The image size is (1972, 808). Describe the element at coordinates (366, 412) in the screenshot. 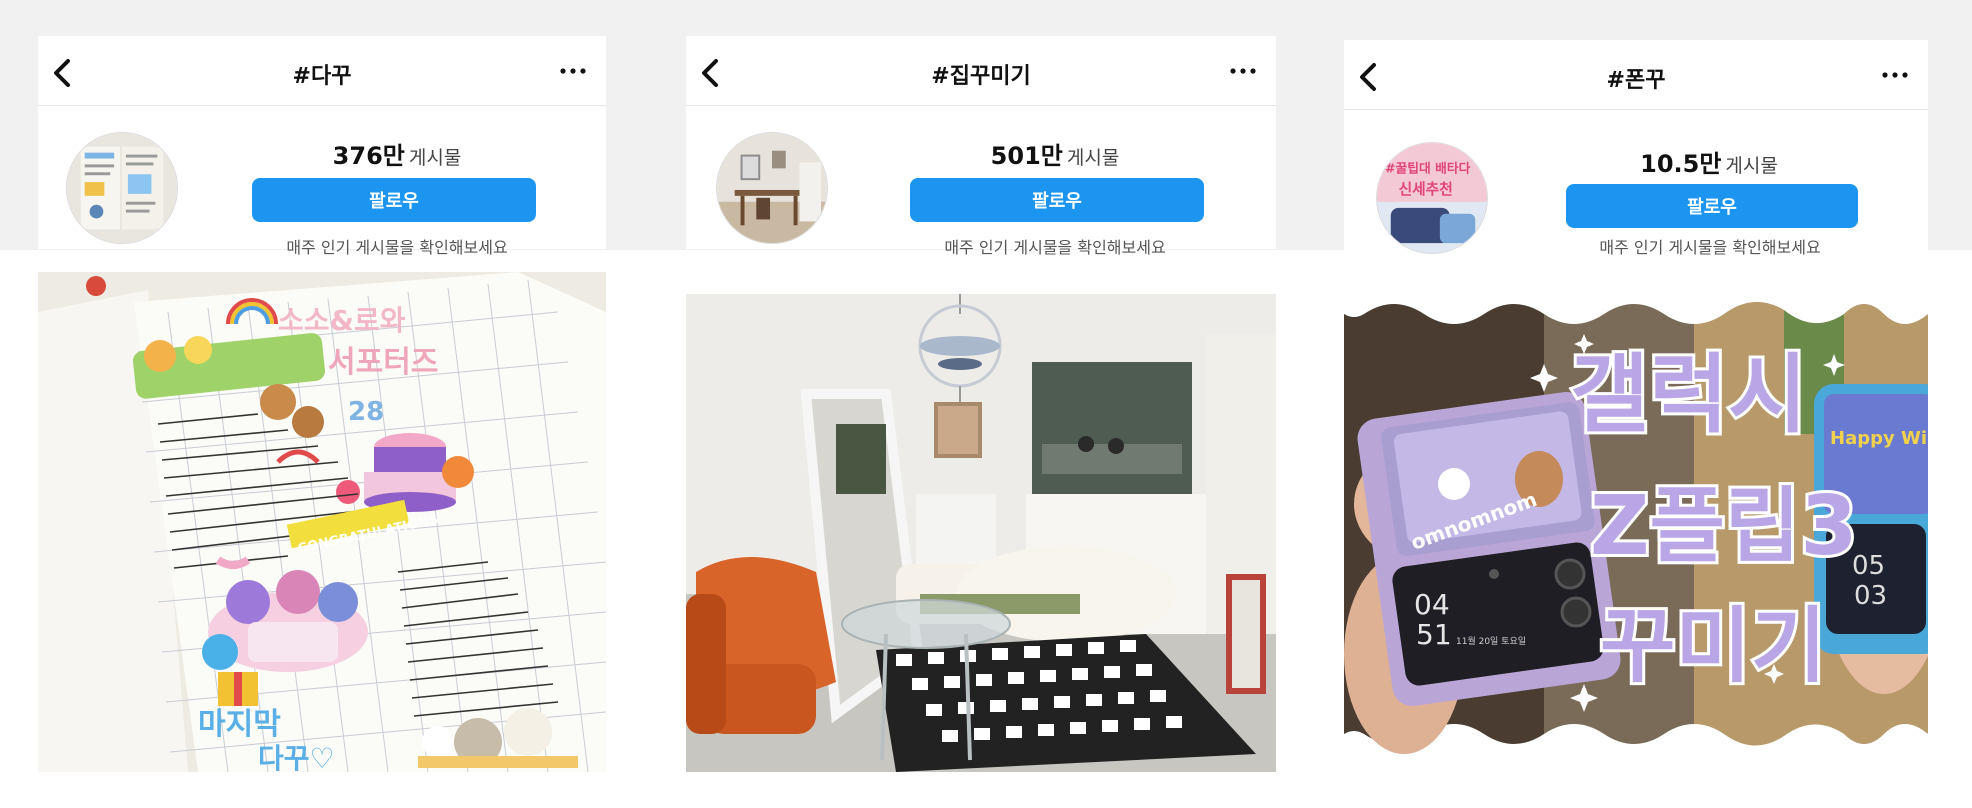

I see `sticker-number: 28` at that location.